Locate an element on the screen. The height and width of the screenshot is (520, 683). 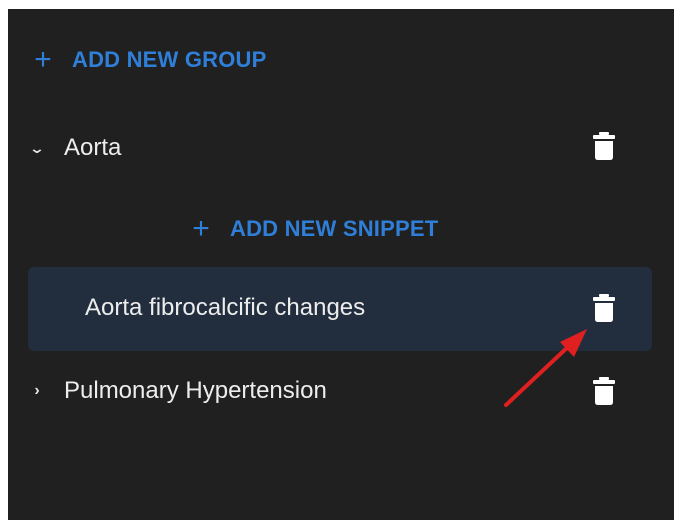
group-name: Aorta is located at coordinates (93, 147).